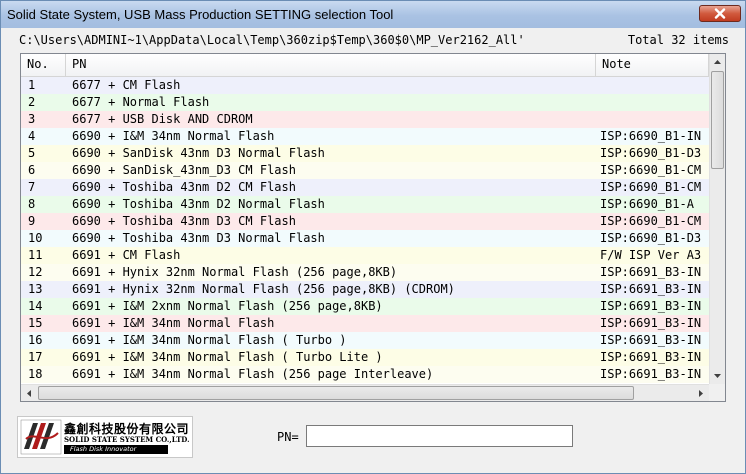 The image size is (746, 474). I want to click on total-items-count: Total 32 items, so click(678, 40).